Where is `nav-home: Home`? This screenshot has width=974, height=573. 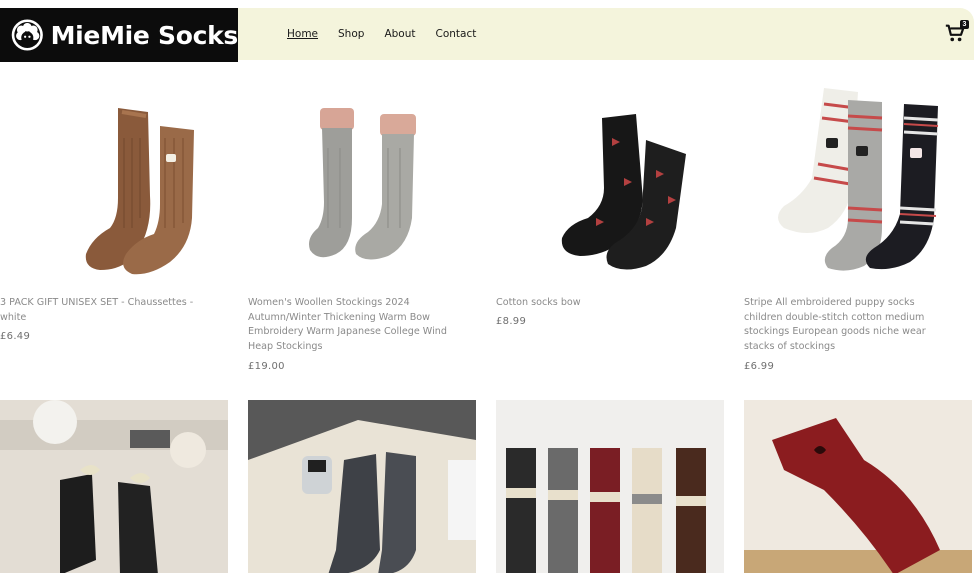 nav-home: Home is located at coordinates (302, 34).